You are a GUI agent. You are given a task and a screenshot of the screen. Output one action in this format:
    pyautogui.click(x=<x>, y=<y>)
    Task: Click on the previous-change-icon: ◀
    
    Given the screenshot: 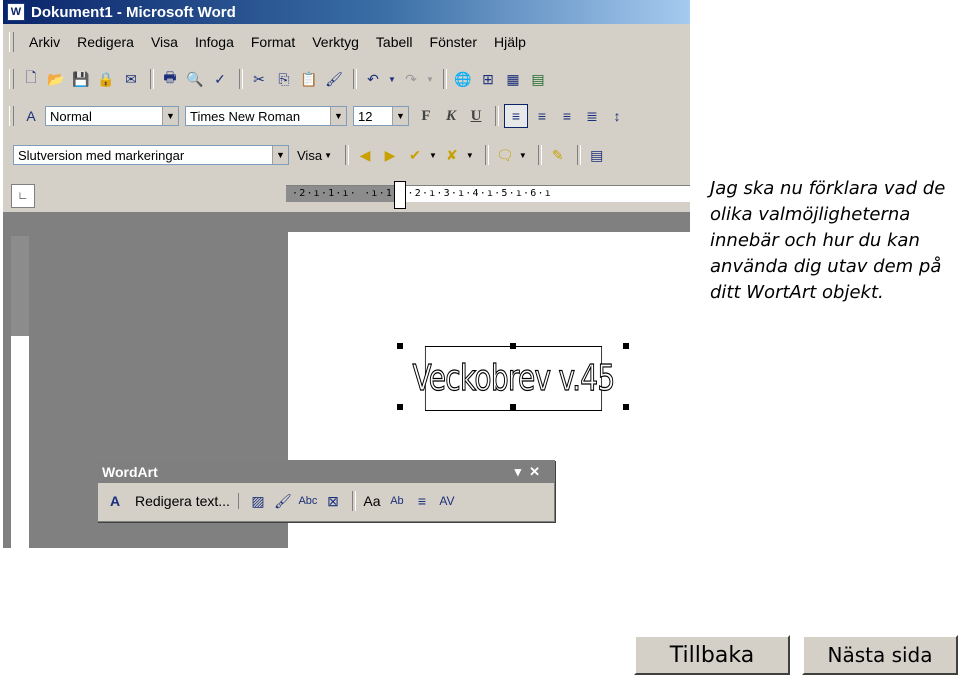 What is the action you would take?
    pyautogui.click(x=365, y=155)
    